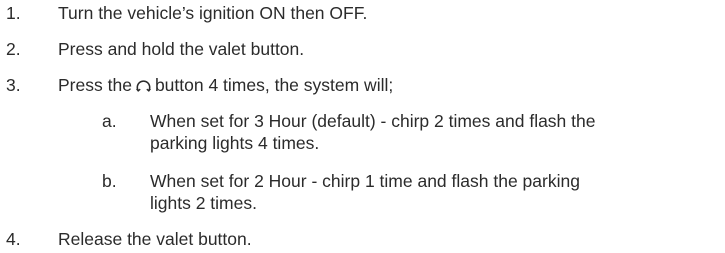 This screenshot has width=725, height=253. What do you see at coordinates (13, 13) in the screenshot?
I see `step-number: 1.` at bounding box center [13, 13].